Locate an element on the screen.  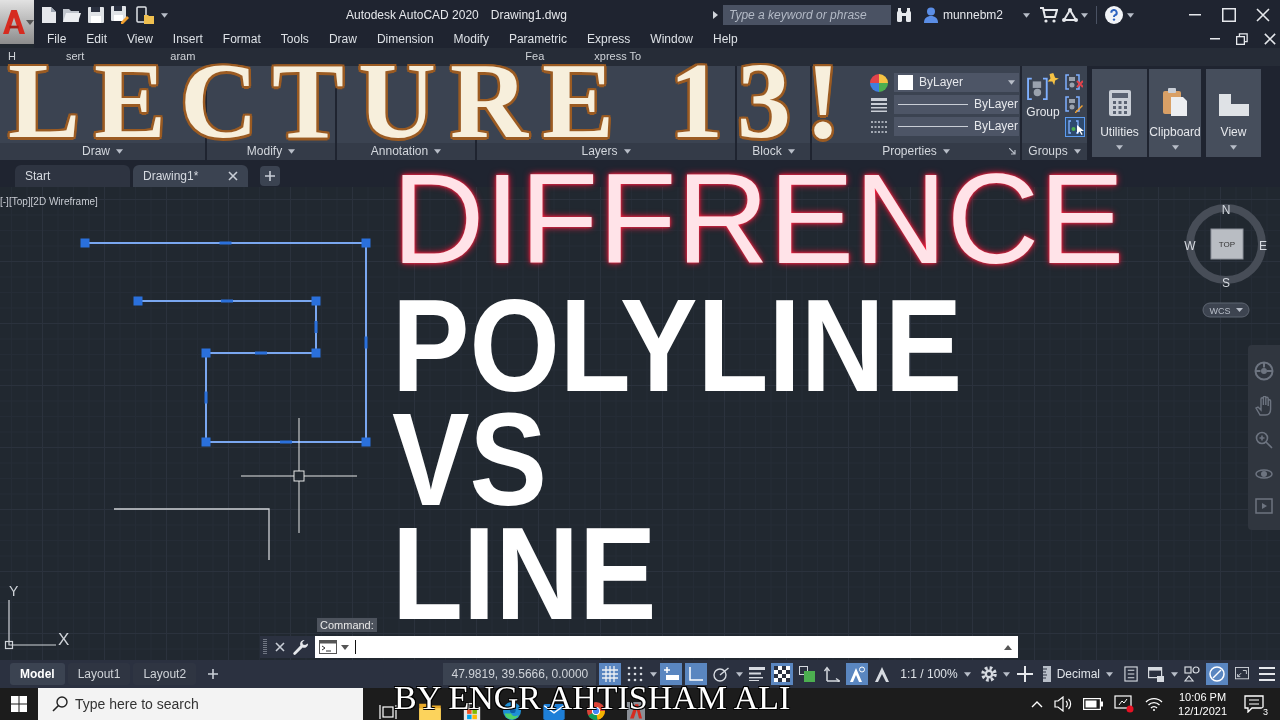
menu-item: Express is located at coordinates (608, 39).